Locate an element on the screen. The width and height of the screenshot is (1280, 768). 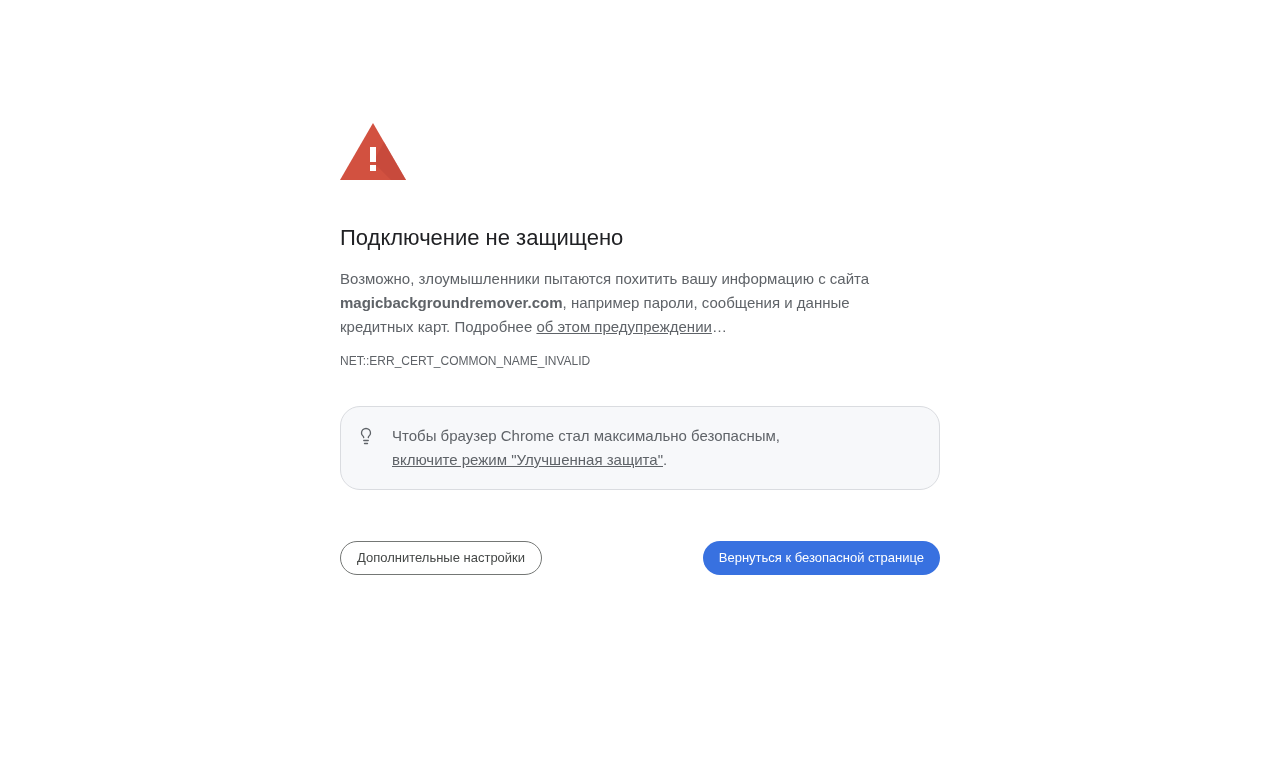
learn-more-link: об этом предупреждении is located at coordinates (624, 326).